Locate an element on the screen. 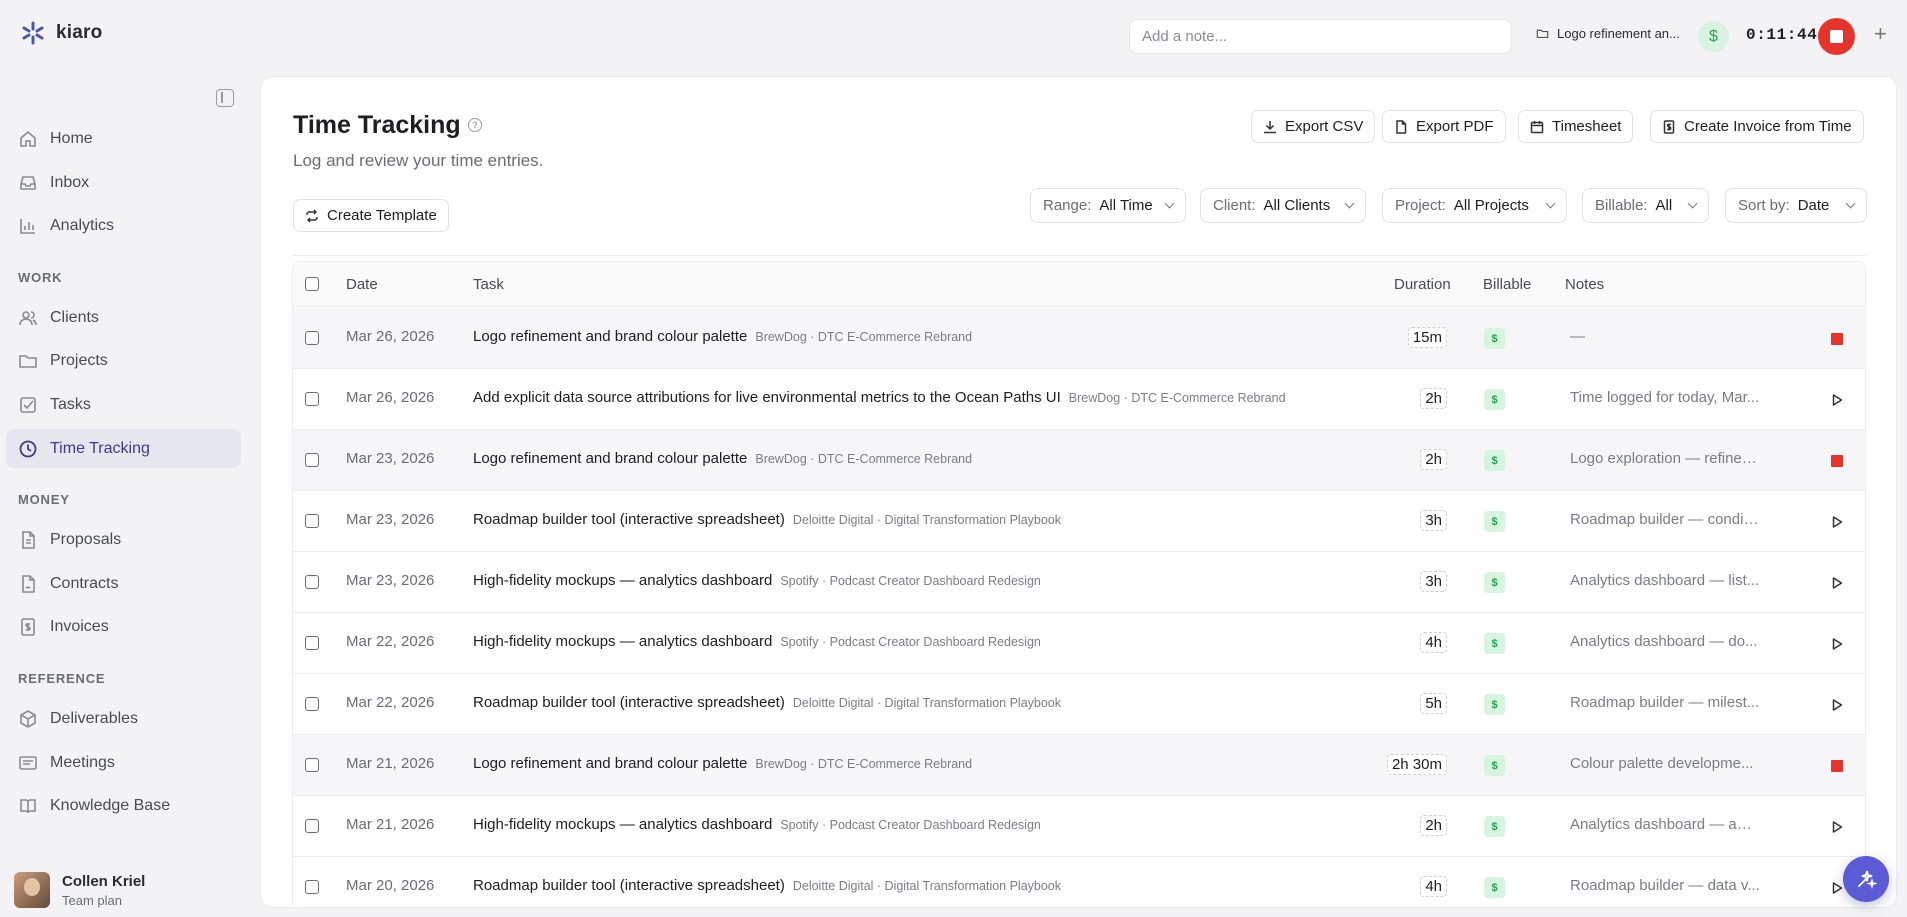  timesheet-button: Timesheet is located at coordinates (1576, 126).